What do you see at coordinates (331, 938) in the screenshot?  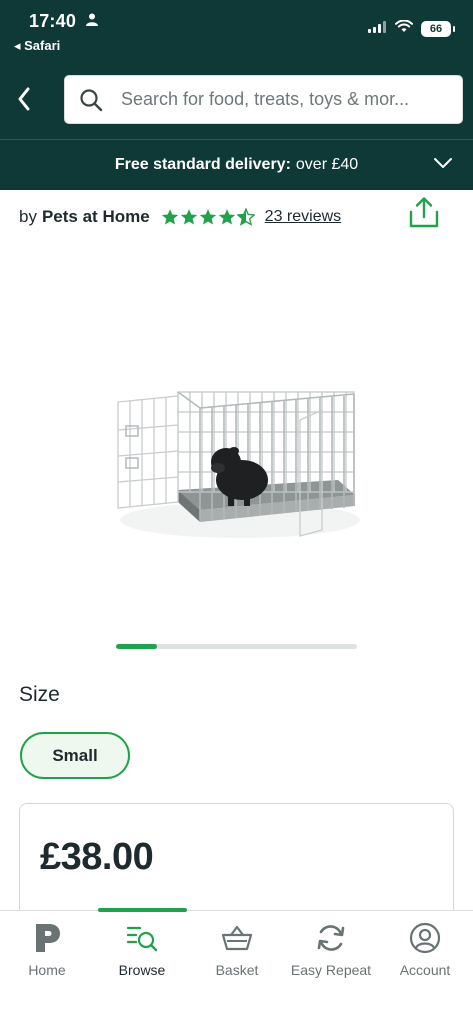 I see `repeat-icon` at bounding box center [331, 938].